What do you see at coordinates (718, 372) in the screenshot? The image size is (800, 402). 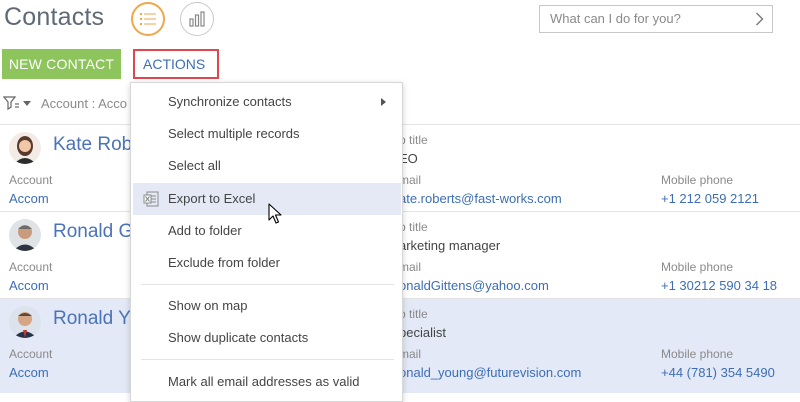 I see `mobile-link: +44 (781) 354 5490` at bounding box center [718, 372].